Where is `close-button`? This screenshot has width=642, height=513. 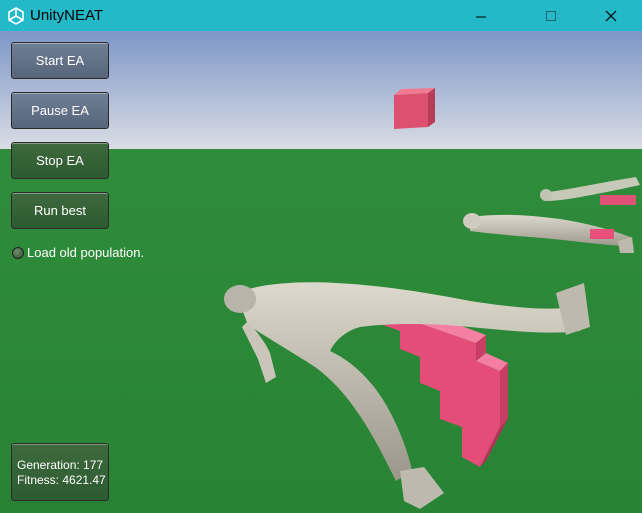
close-button is located at coordinates (611, 15).